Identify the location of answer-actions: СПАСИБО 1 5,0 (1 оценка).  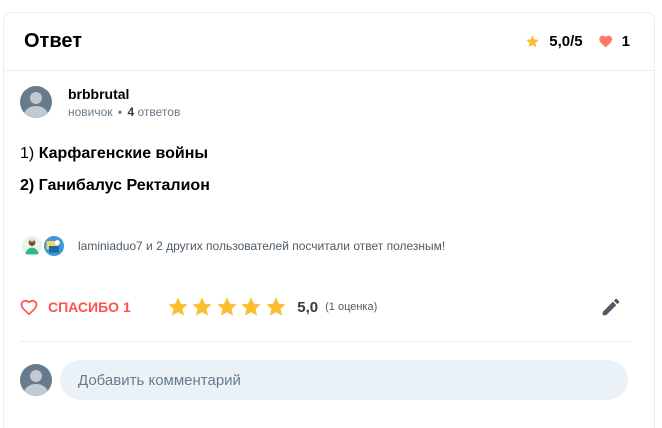
(326, 307).